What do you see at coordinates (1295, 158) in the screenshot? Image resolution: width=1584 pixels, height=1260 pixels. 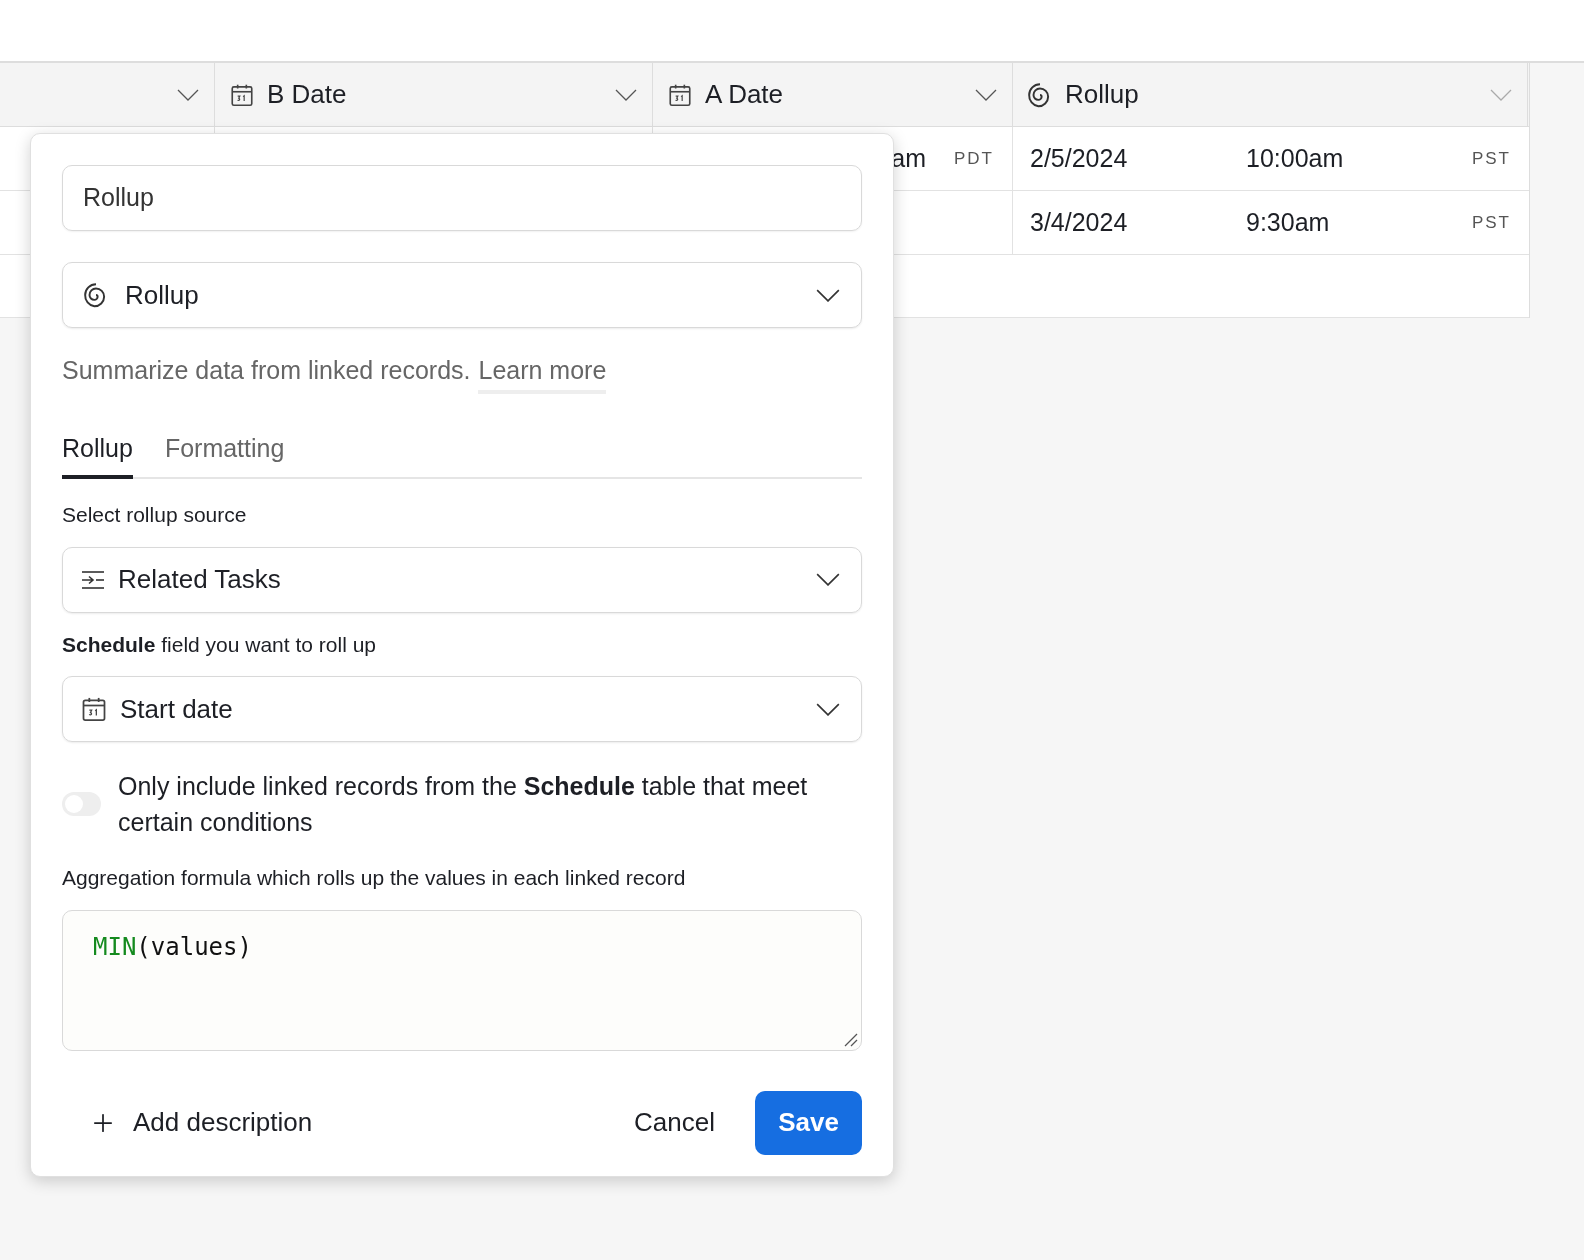 I see `time-cell-text: 10:00am` at bounding box center [1295, 158].